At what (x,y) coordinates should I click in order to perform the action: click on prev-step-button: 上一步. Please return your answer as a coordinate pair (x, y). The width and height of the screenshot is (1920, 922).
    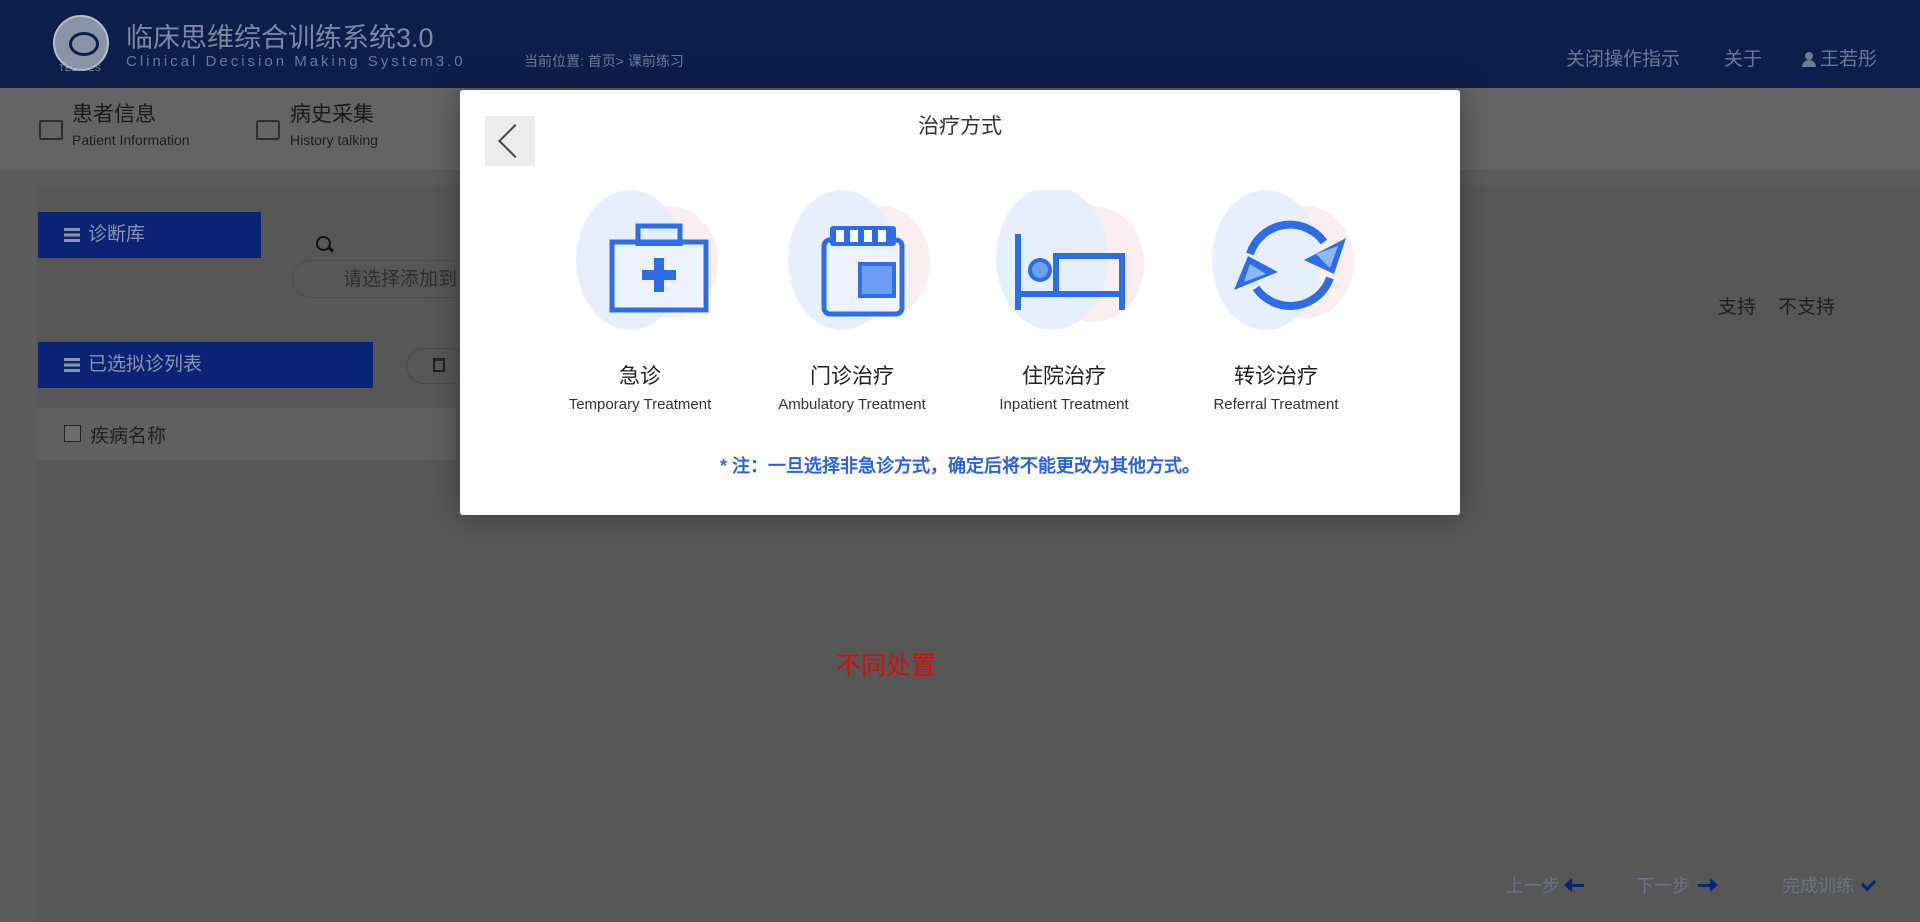
    Looking at the image, I should click on (1545, 885).